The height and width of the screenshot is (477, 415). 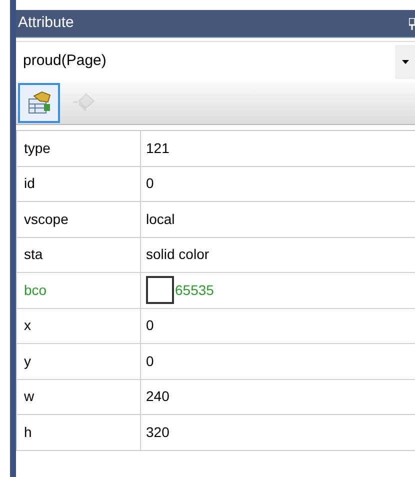 I want to click on property-value: 240, so click(x=158, y=397).